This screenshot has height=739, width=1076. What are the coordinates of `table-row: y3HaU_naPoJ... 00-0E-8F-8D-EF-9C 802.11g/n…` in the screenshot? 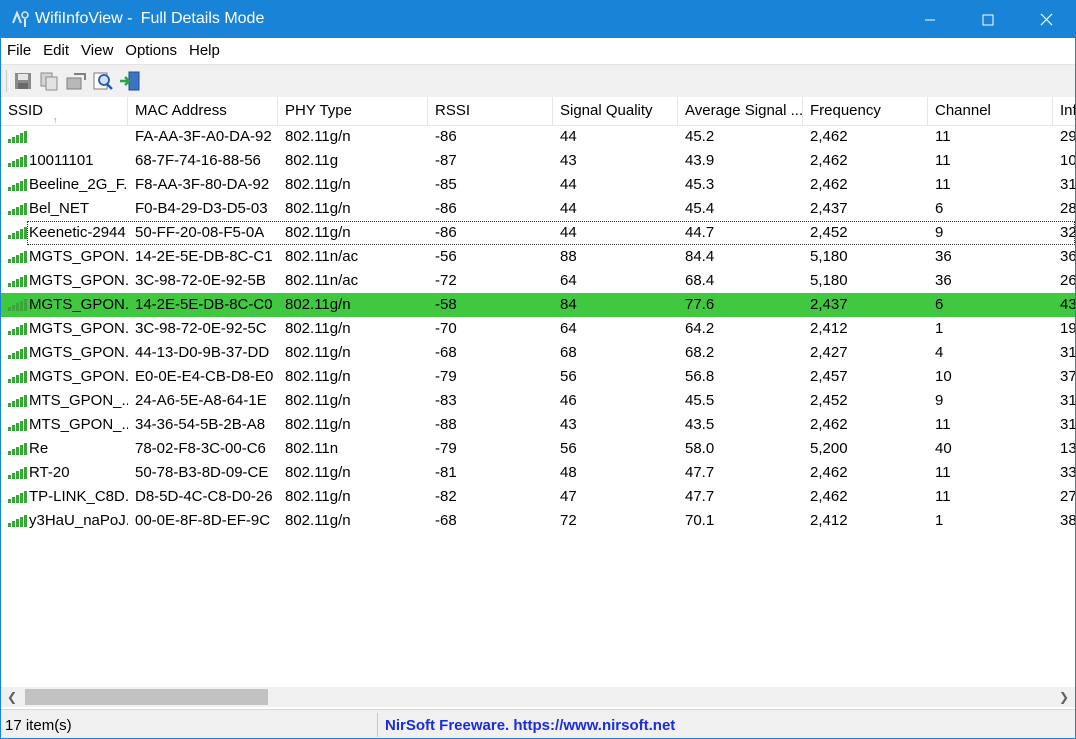 It's located at (538, 521).